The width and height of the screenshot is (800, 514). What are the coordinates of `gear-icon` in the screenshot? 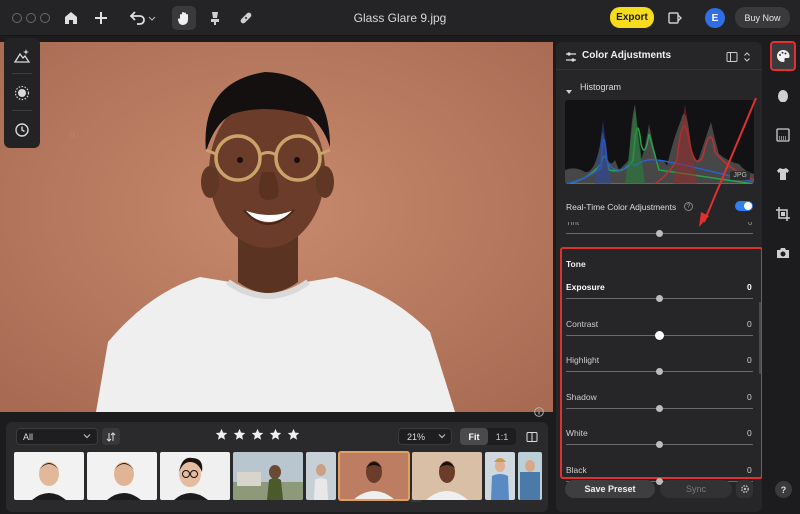 It's located at (744, 489).